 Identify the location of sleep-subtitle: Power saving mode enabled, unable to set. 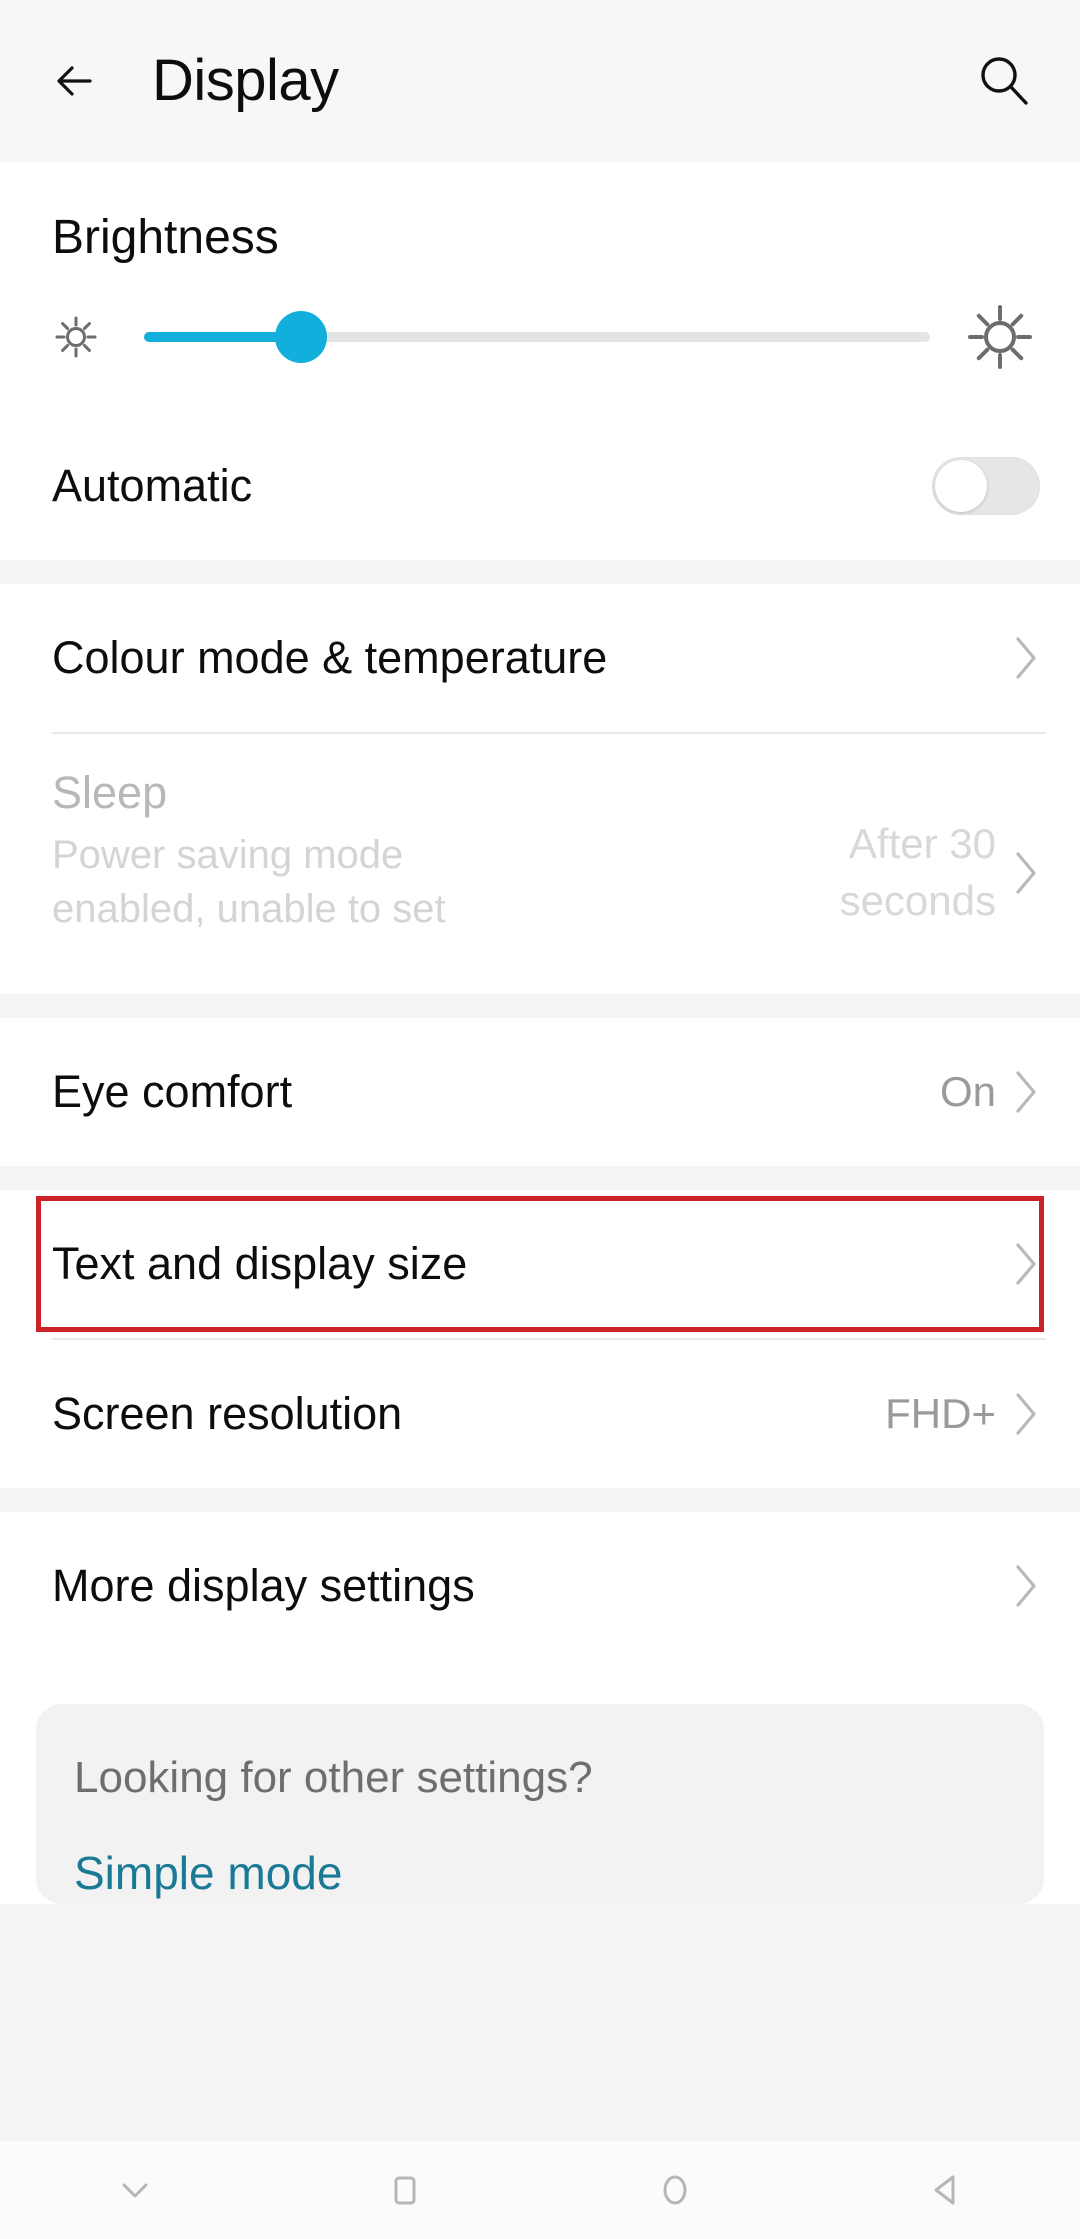
(249, 882).